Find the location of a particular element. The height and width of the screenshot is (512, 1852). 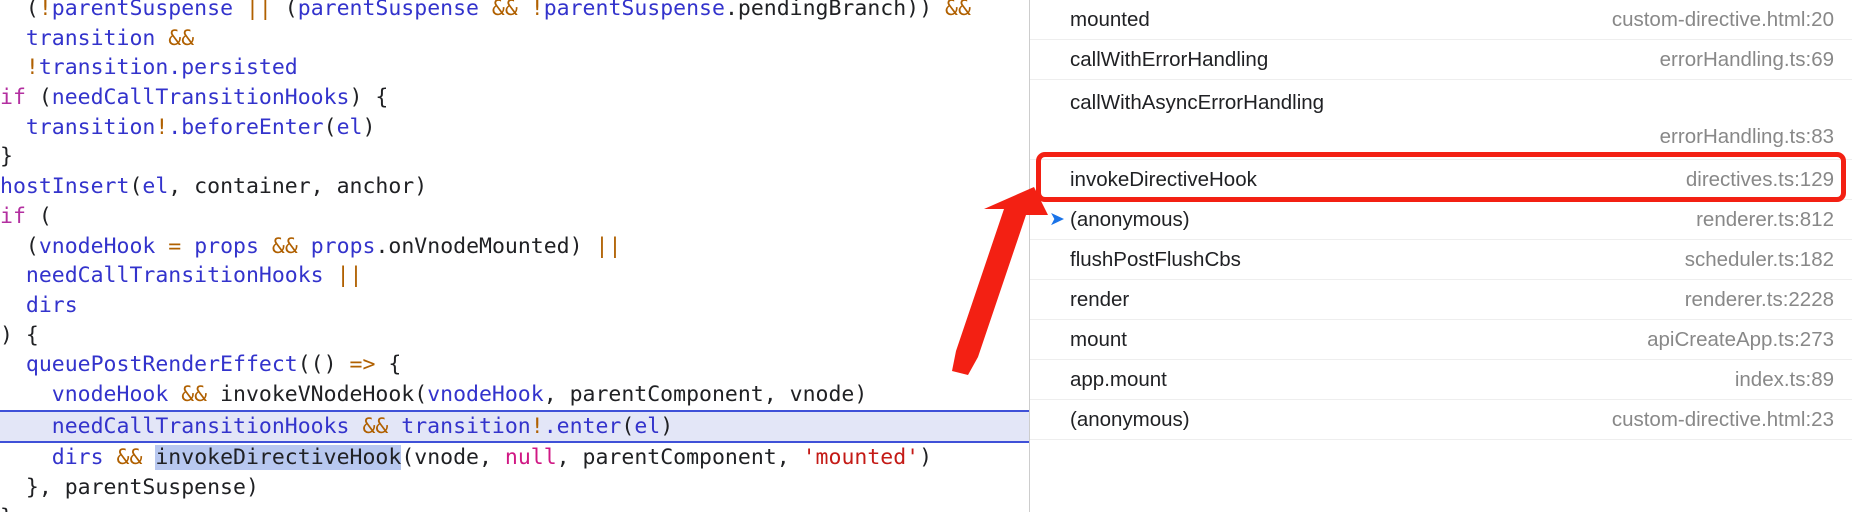

call-stack-frame: render renderer.ts:2228 is located at coordinates (1441, 300).